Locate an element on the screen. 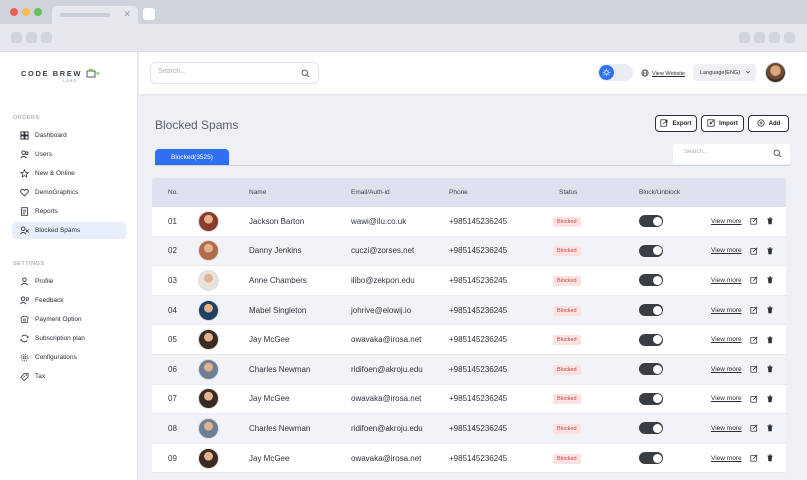 The image size is (807, 480). logo: CODE BREW LABS is located at coordinates (61, 75).